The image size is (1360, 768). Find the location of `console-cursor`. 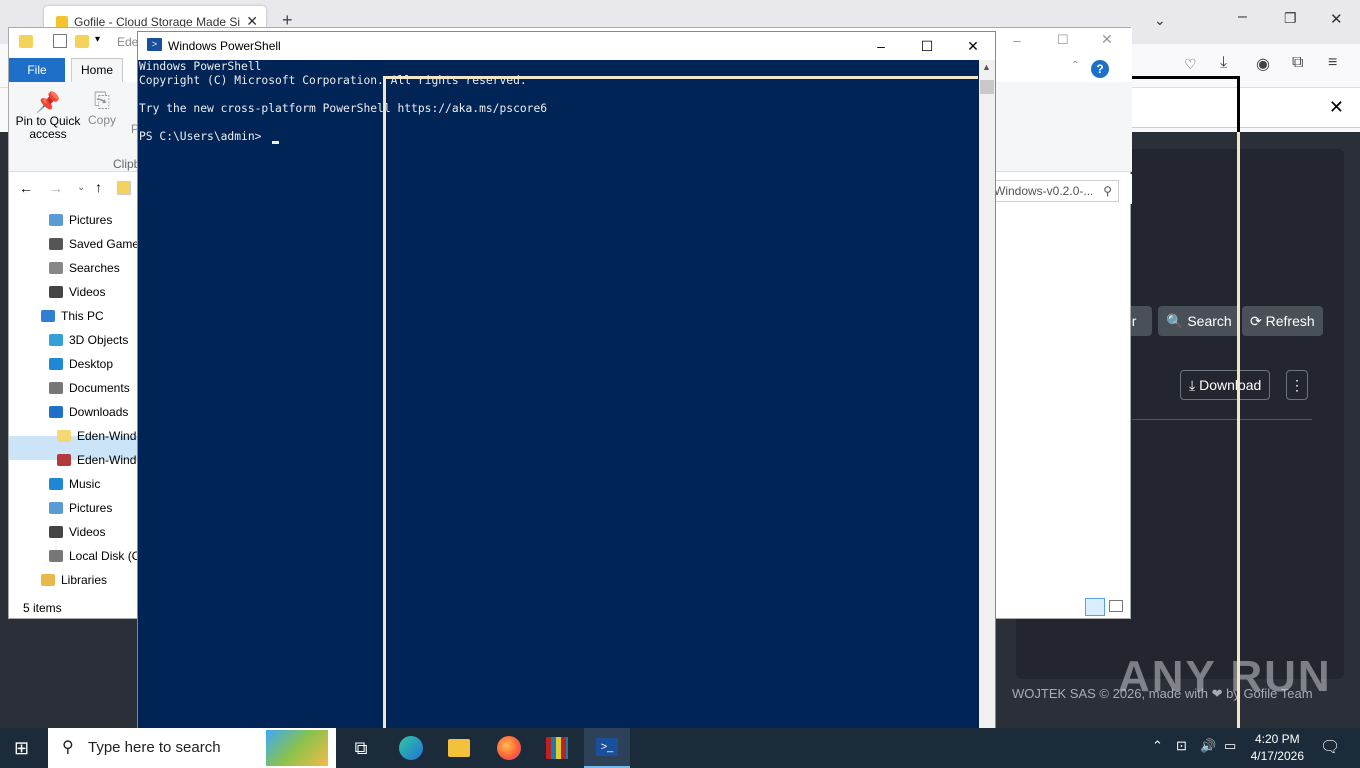

console-cursor is located at coordinates (275, 142).